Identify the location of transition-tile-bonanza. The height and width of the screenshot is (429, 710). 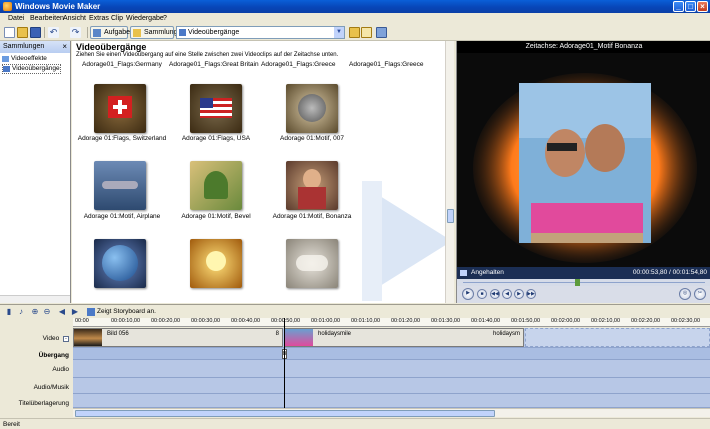
(312, 185).